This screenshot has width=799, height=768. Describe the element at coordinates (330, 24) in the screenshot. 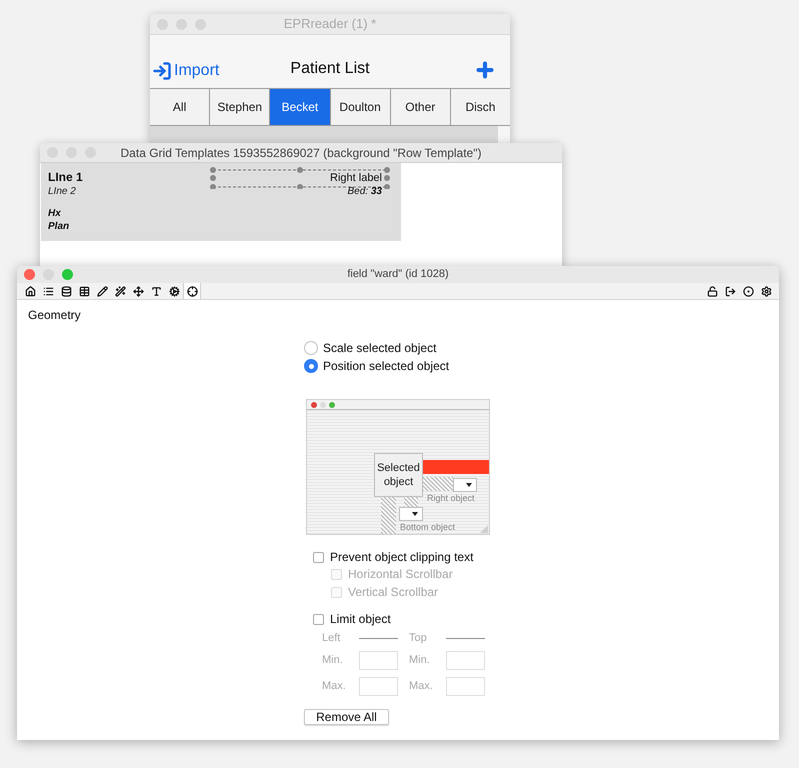

I see `window-title: EPRreader (1) *` at that location.